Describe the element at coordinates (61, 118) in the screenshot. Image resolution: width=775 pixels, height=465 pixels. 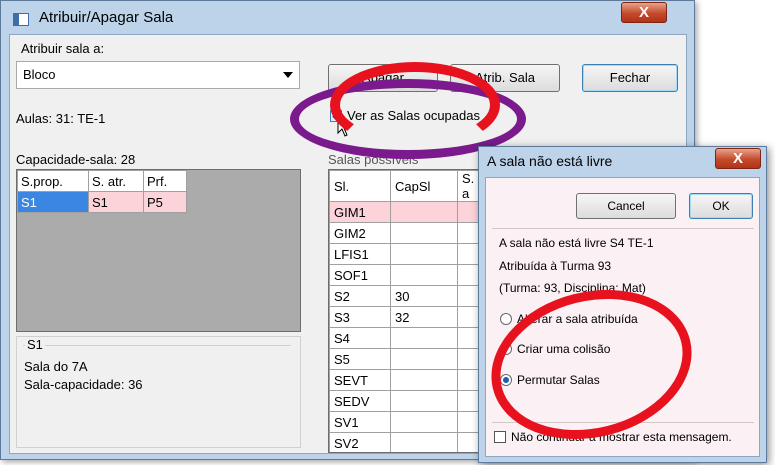
I see `aulas-text: Aulas: 31: TE-1` at that location.